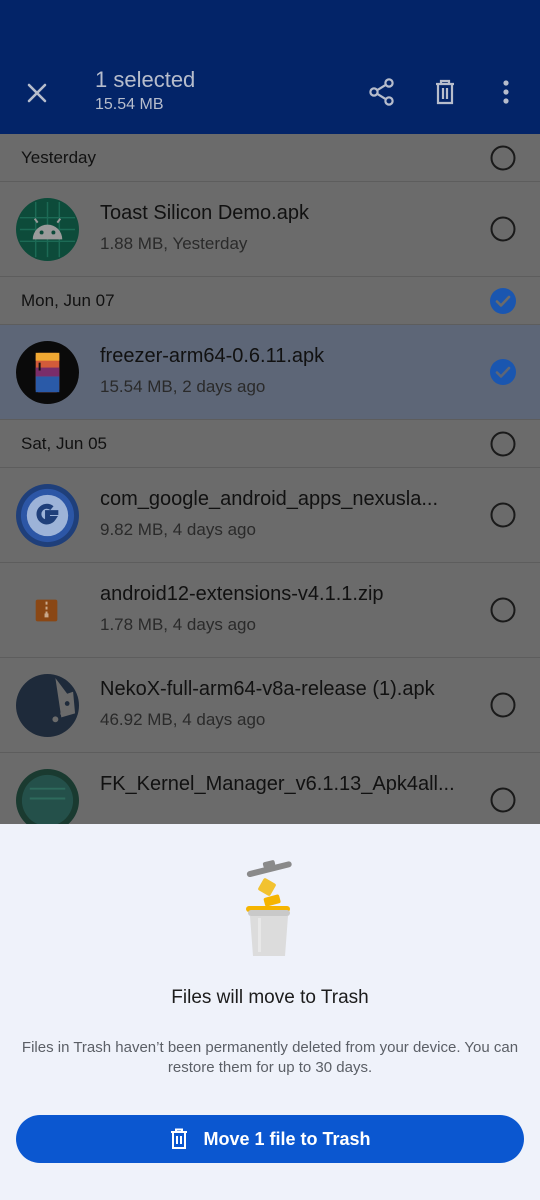  Describe the element at coordinates (47, 372) in the screenshot. I see `freezer-app-icon` at that location.